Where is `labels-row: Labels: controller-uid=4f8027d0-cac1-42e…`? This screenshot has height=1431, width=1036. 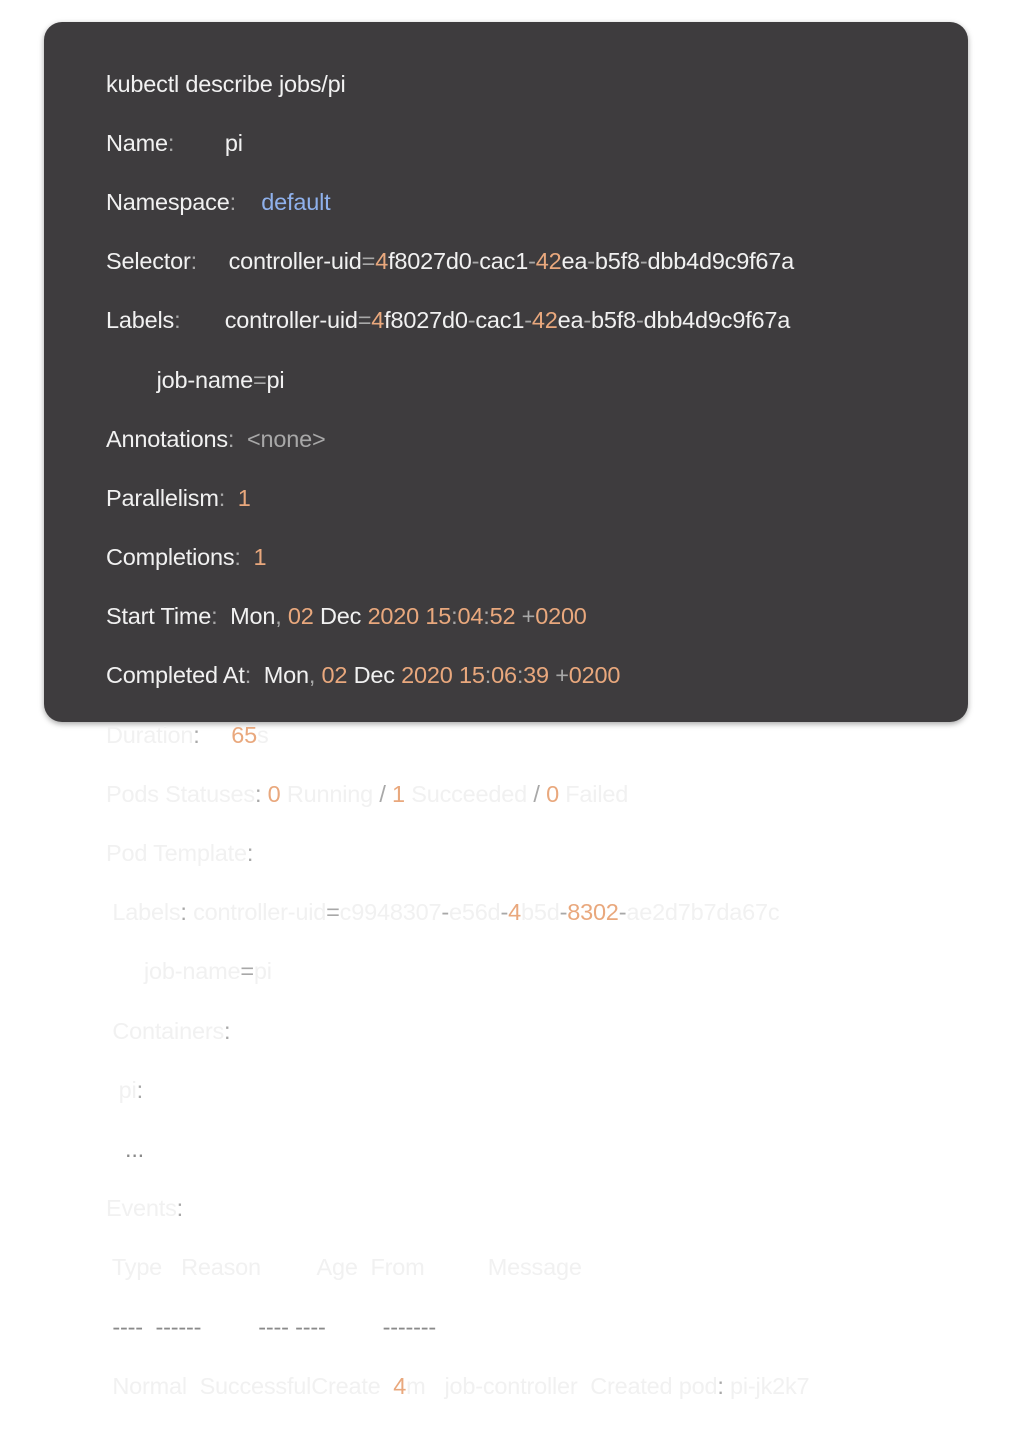
labels-row: Labels: controller-uid=4f8027d0-cac1-42e… is located at coordinates (537, 321).